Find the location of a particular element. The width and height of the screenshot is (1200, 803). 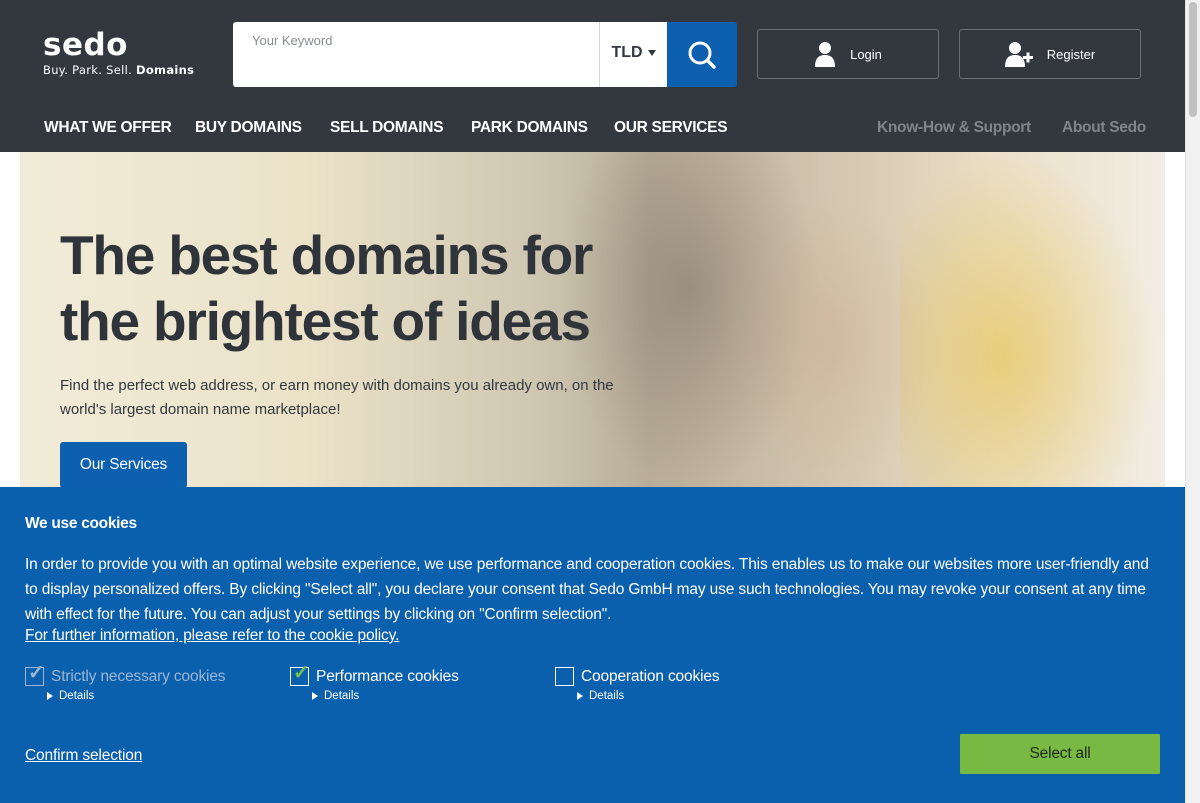

login-button: Login is located at coordinates (848, 54).